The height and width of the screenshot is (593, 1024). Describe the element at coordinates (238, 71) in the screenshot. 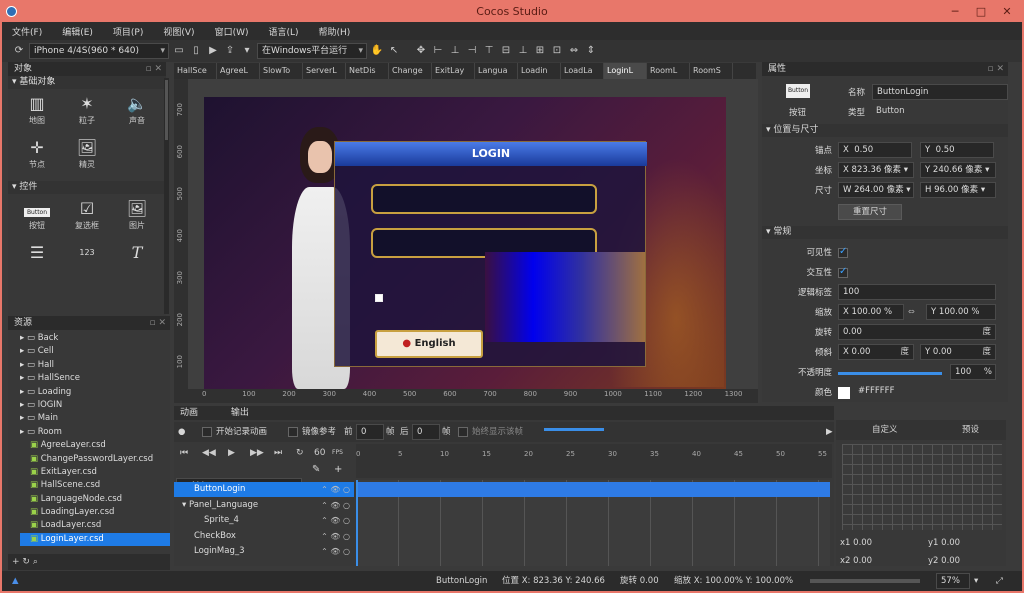

I see `document-tab: AgreeL` at that location.